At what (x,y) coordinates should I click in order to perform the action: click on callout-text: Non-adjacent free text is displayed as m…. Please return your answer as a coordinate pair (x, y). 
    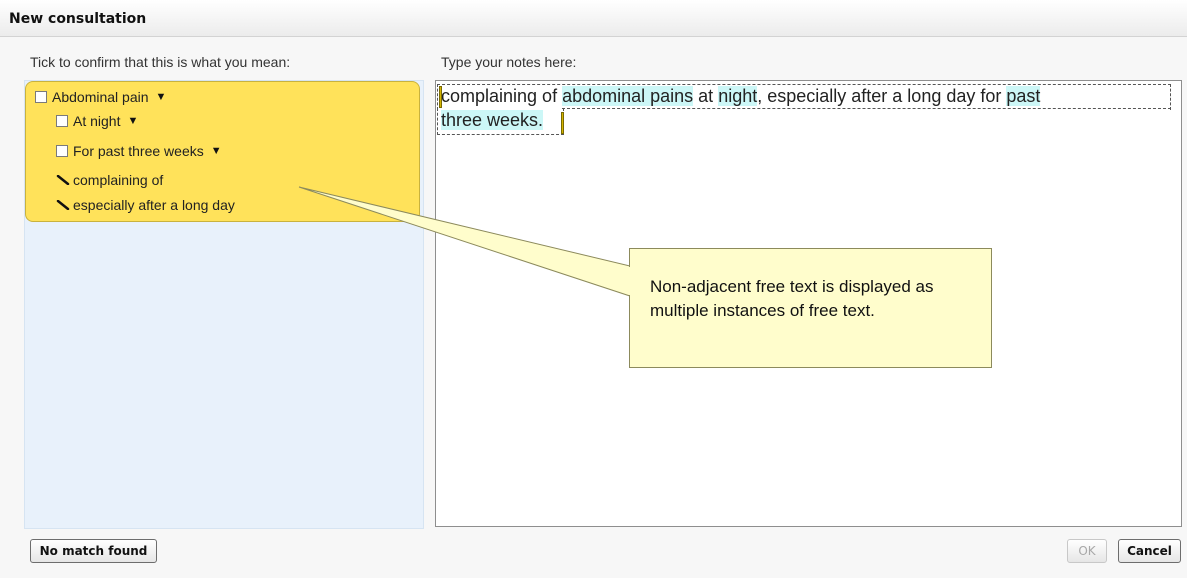
    Looking at the image, I should click on (792, 298).